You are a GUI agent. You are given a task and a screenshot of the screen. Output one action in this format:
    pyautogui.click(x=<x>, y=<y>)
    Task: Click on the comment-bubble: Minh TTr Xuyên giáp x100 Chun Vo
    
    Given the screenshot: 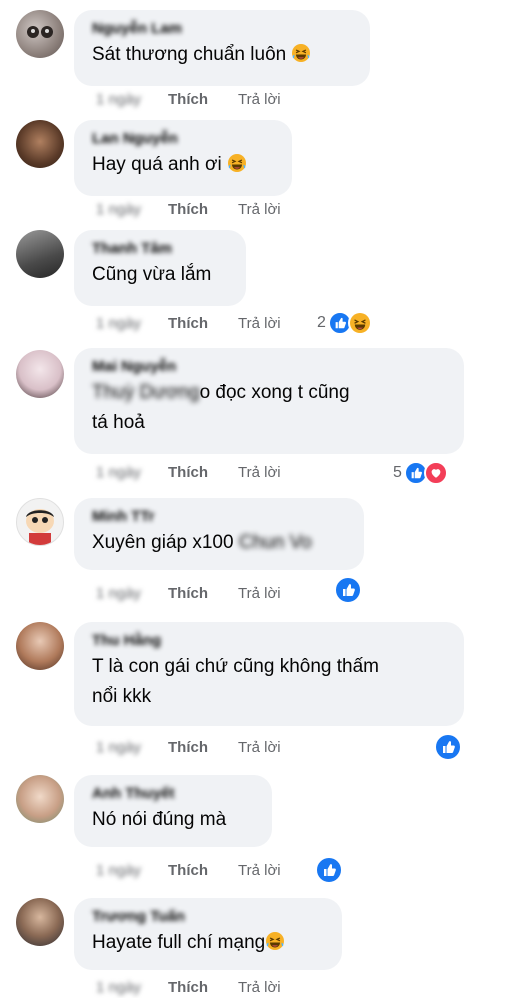 What is the action you would take?
    pyautogui.click(x=219, y=534)
    